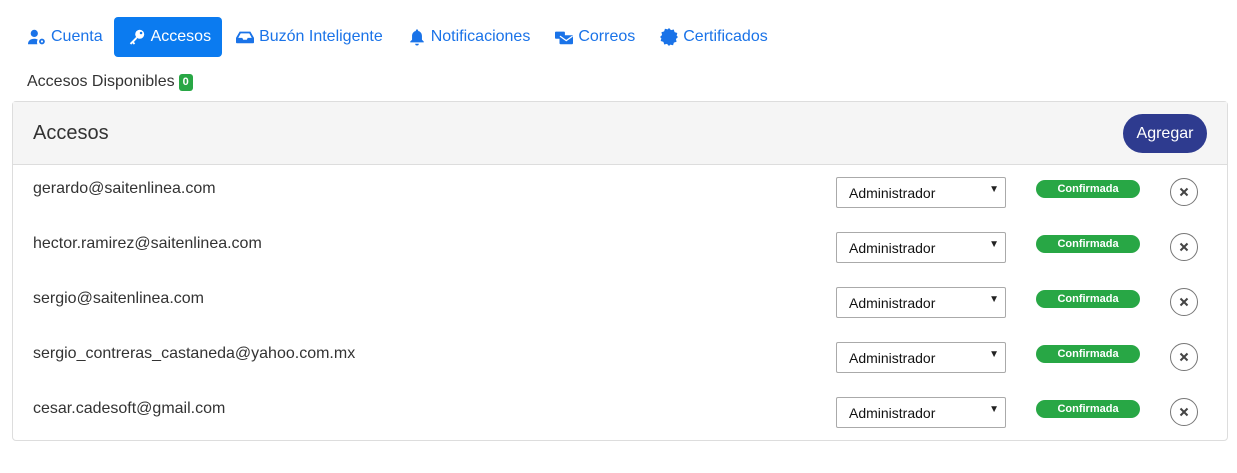 This screenshot has height=473, width=1237. I want to click on tab-label: Correos, so click(607, 36).